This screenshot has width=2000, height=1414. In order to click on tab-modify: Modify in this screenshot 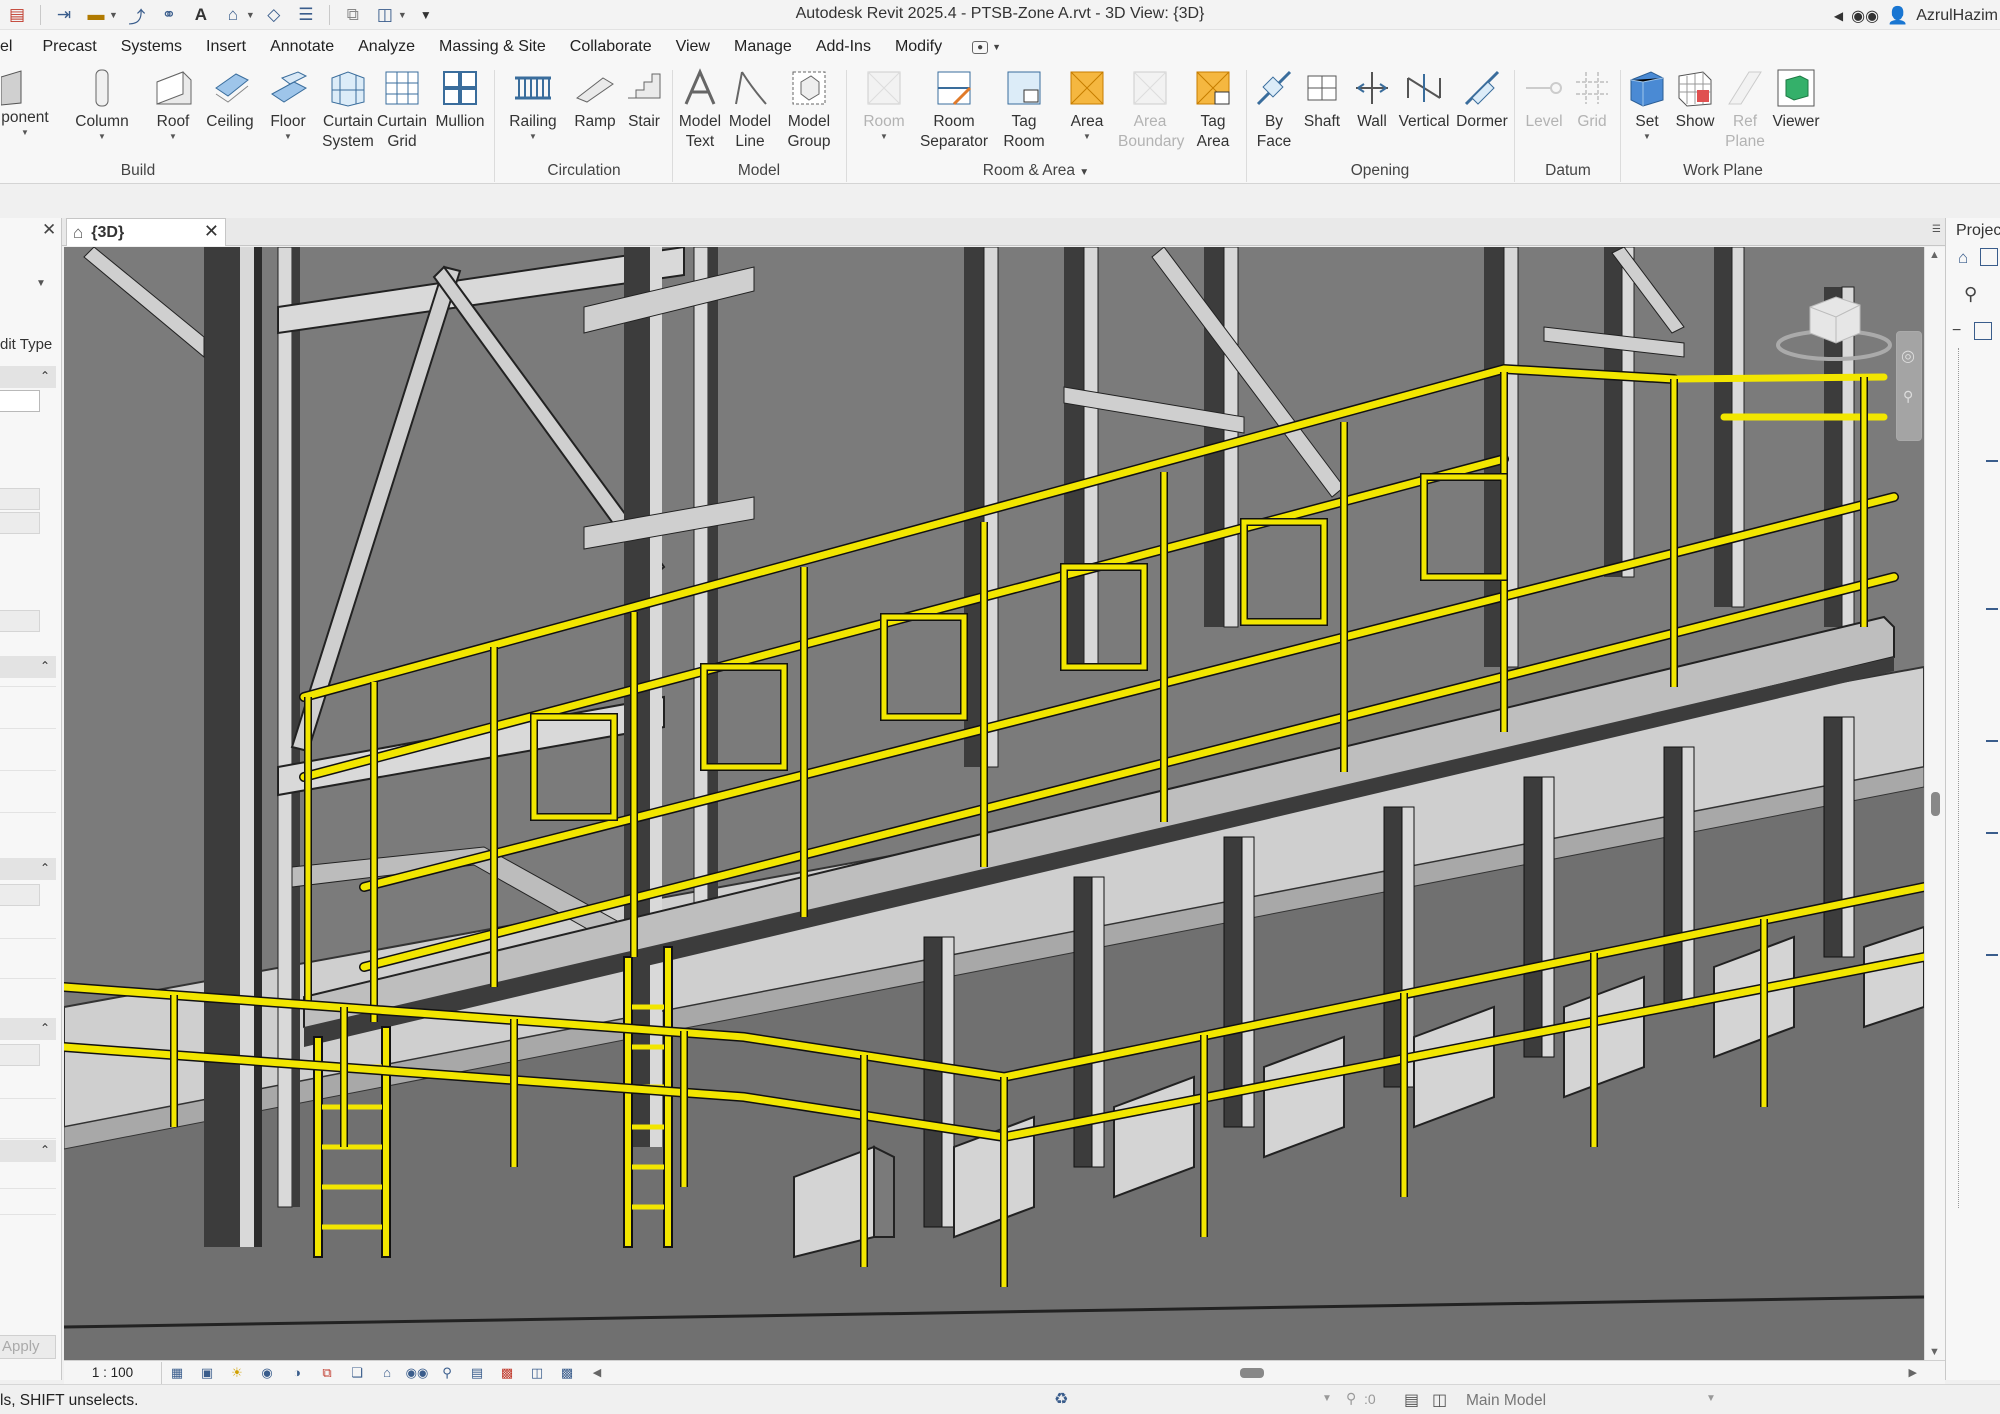, I will do `click(918, 47)`.